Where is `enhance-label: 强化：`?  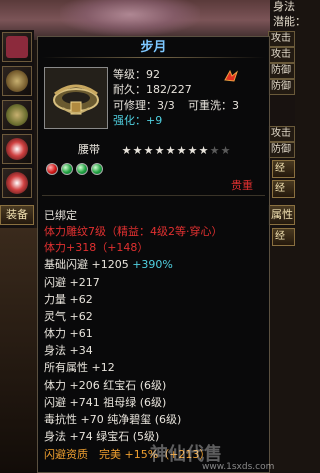 enhance-label: 强化： is located at coordinates (129, 120).